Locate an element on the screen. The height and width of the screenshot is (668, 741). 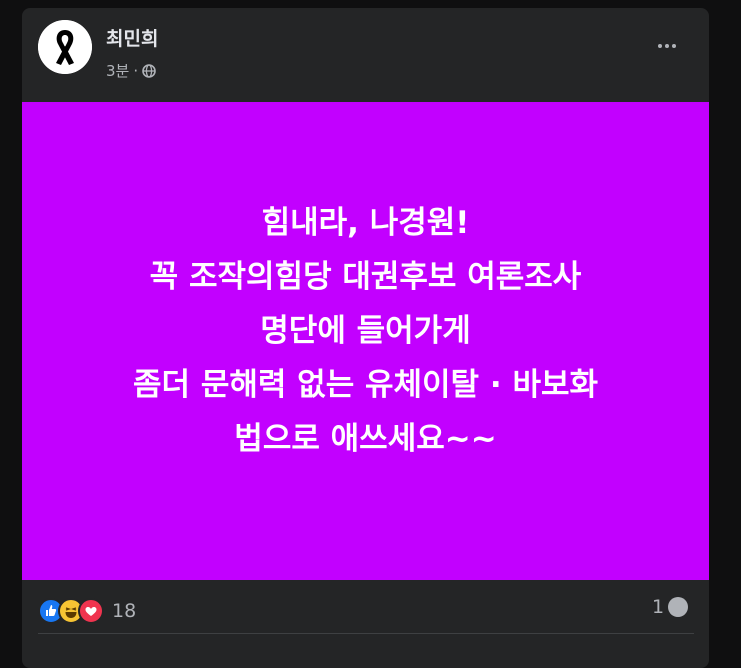
more-horizontal-icon is located at coordinates (660, 46).